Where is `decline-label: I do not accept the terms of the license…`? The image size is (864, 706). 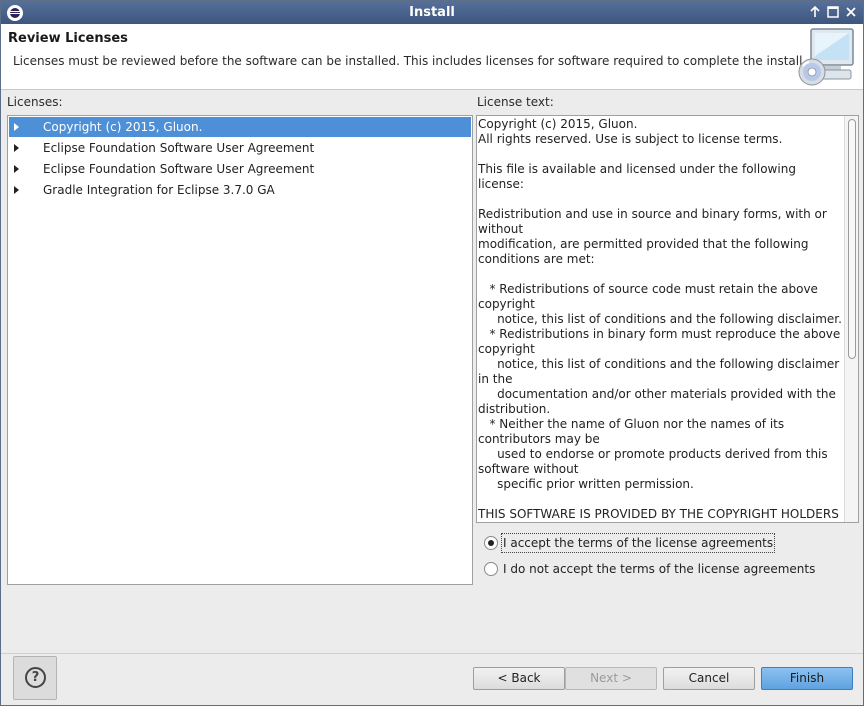
decline-label: I do not accept the terms of the license… is located at coordinates (659, 569).